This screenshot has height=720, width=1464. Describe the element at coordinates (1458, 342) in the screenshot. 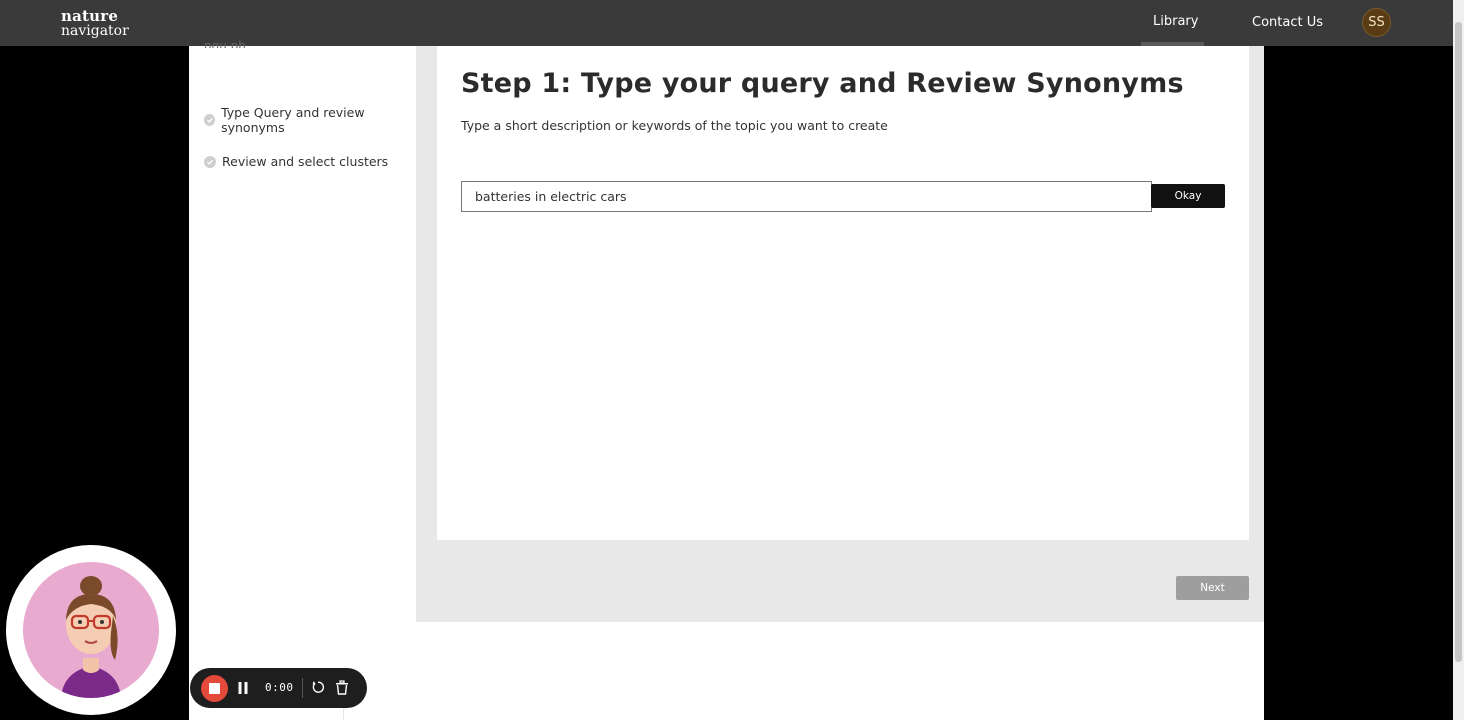

I see `page-scrollbar-thumb` at that location.